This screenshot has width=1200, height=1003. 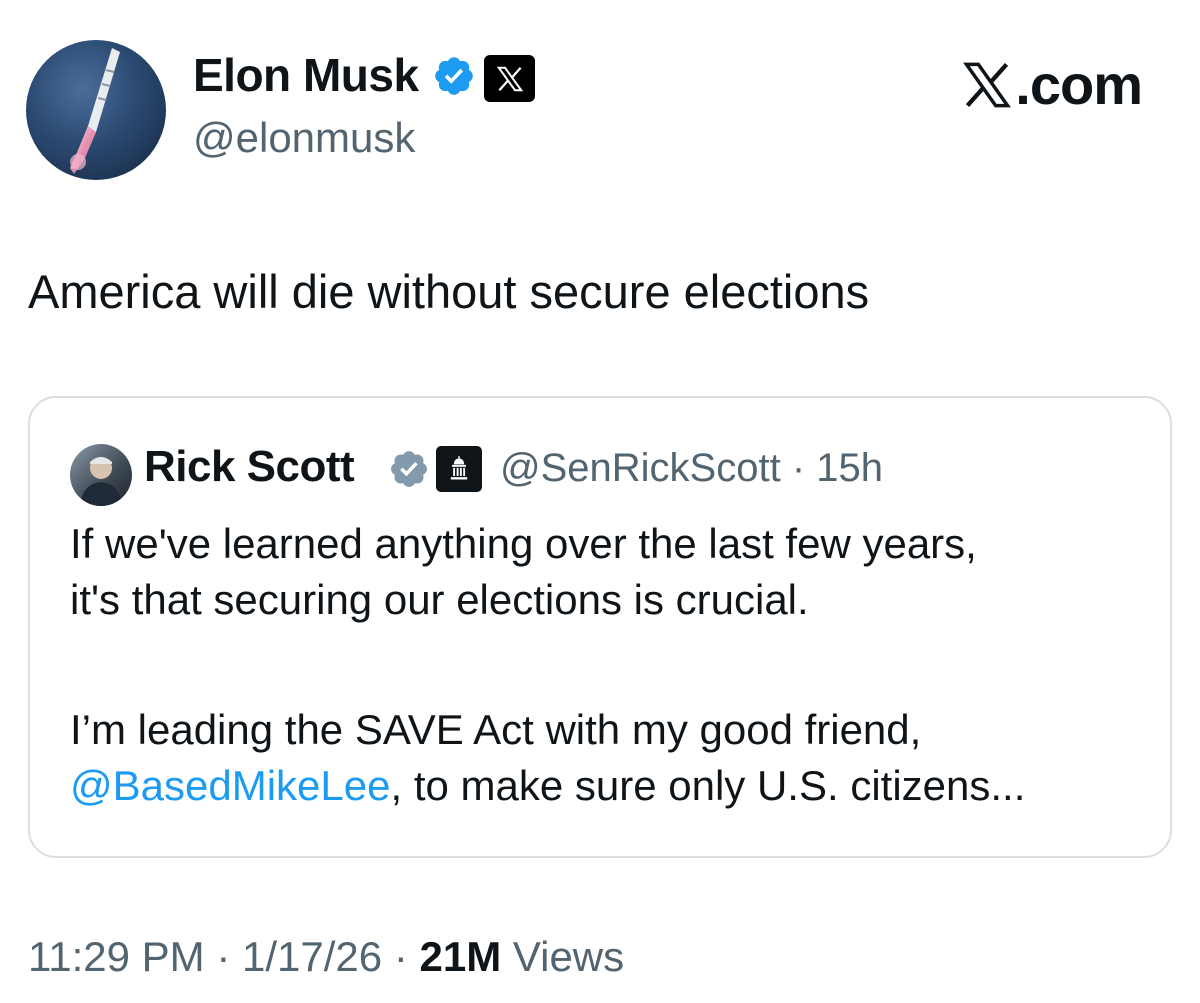 I want to click on government-building-icon, so click(x=459, y=468).